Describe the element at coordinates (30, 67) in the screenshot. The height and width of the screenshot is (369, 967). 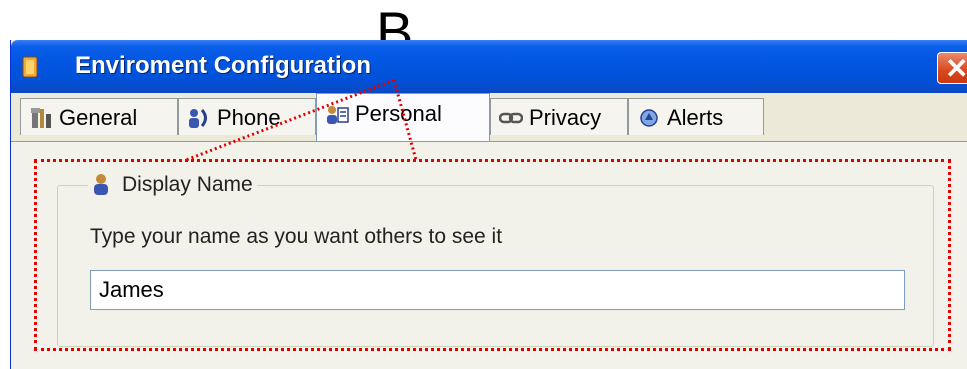
I see `app-icon` at that location.